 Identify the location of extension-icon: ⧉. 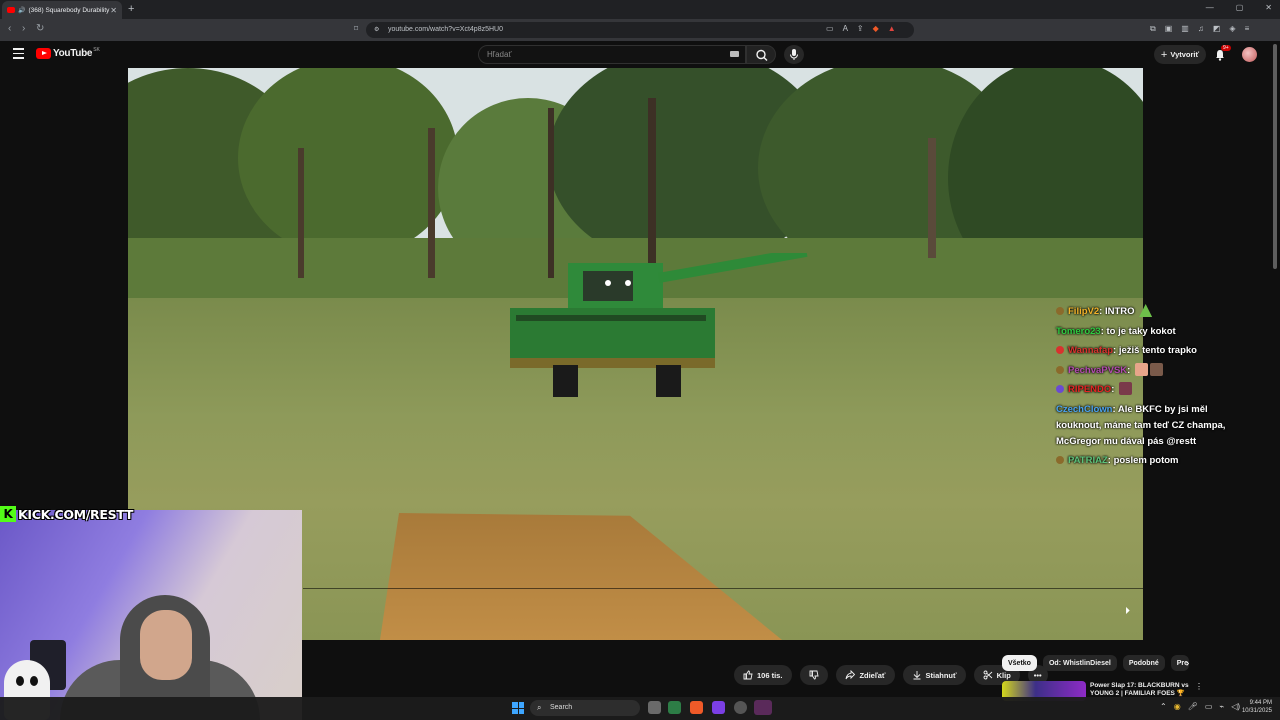
(1153, 29).